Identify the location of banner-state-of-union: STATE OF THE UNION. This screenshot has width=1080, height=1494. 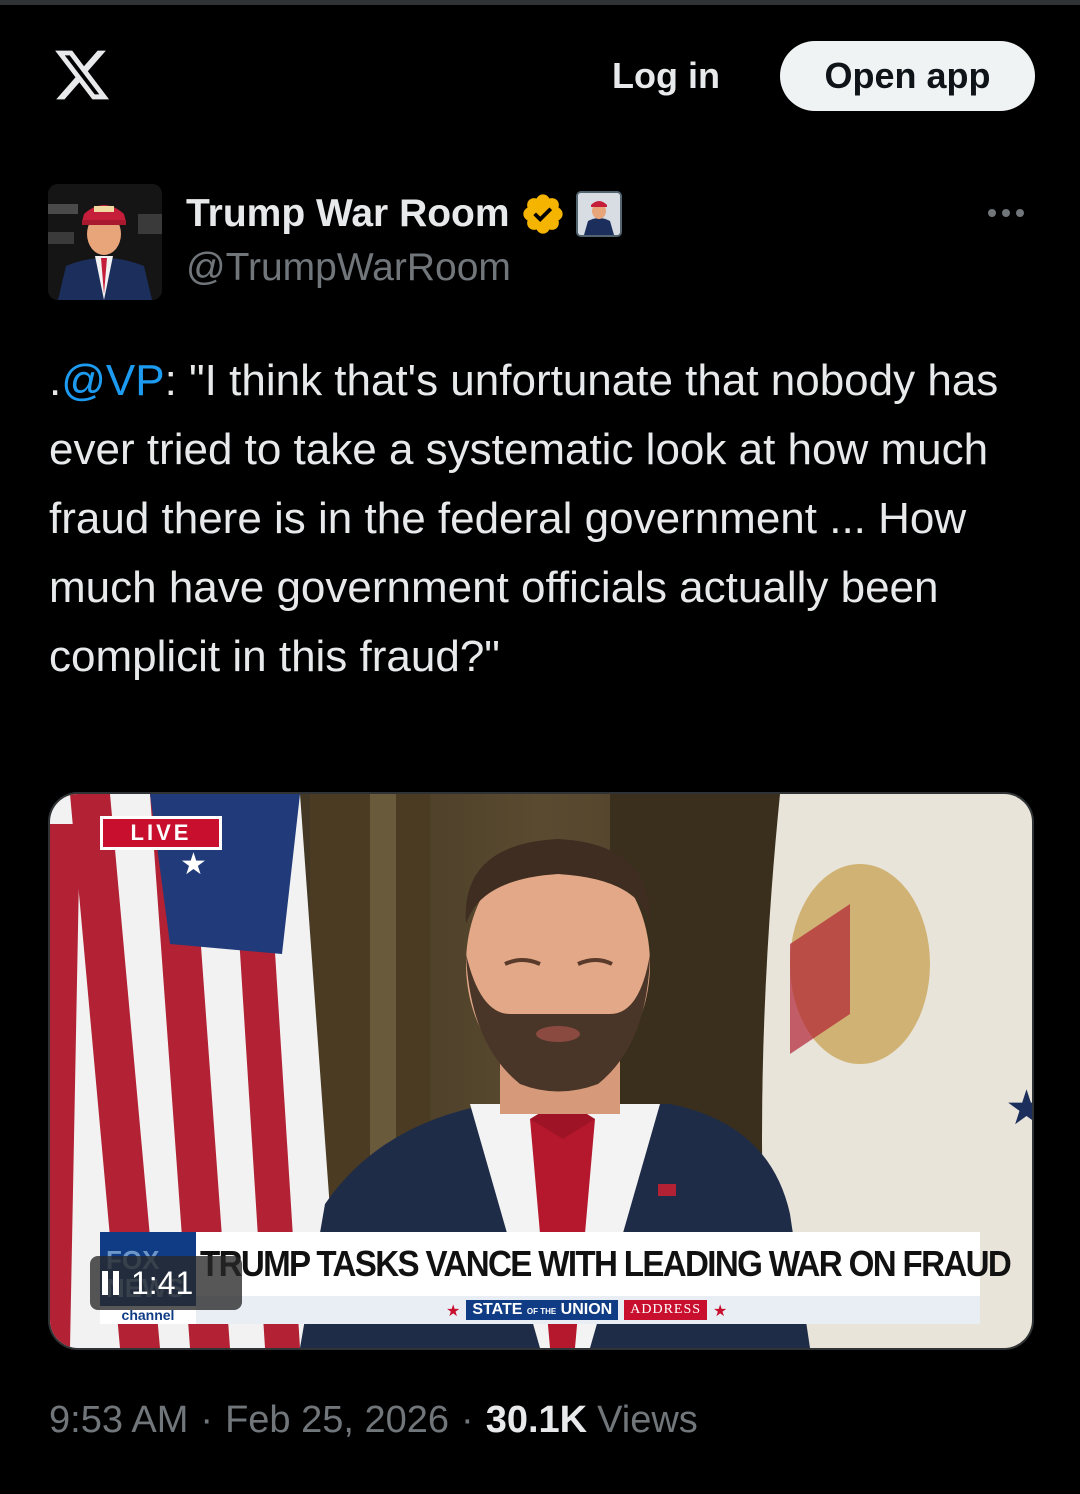
(542, 1310).